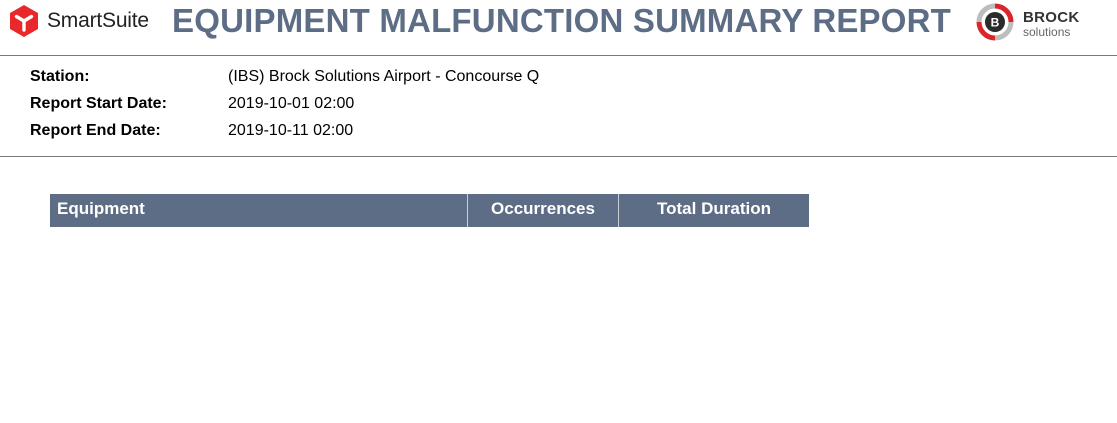  I want to click on start-date-label: Report Start Date:, so click(98, 103).